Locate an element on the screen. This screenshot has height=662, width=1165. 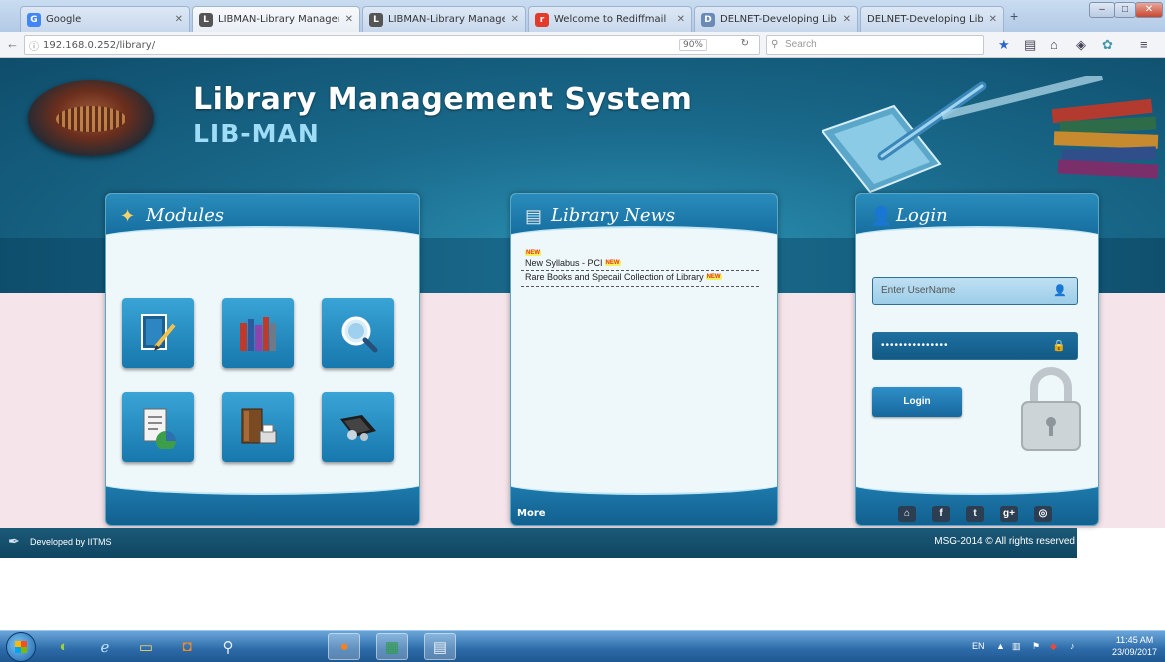
zoom-indicator: 90% is located at coordinates (692, 45).